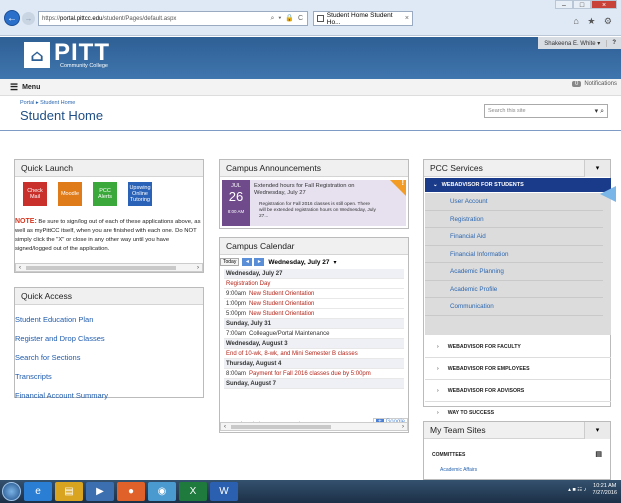  I want to click on quick-launch-tile: PCC Alerts, so click(105, 194).